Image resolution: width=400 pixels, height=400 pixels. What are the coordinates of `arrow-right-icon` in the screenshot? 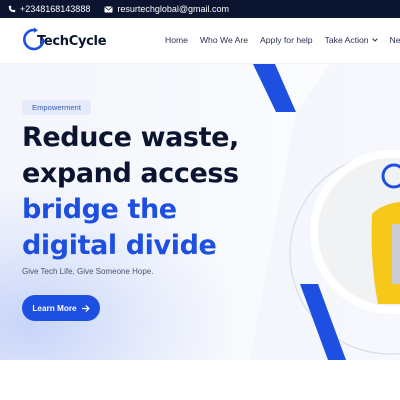 It's located at (85, 308).